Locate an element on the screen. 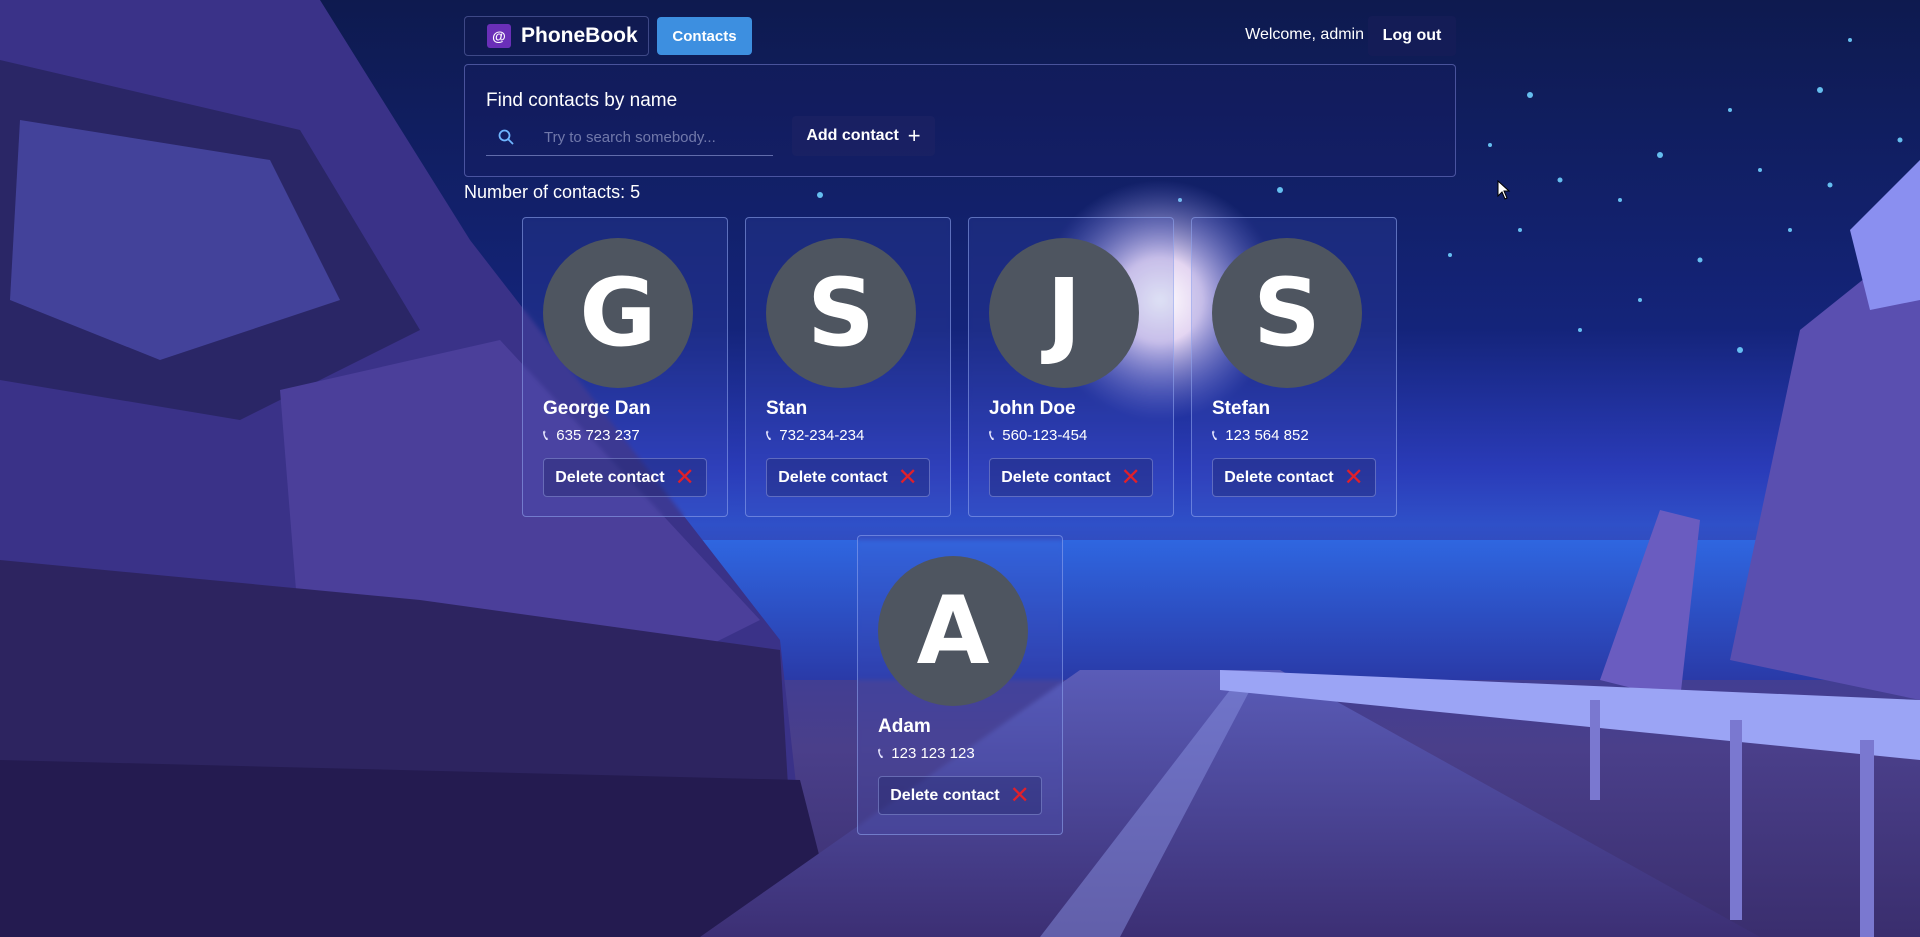 This screenshot has width=1920, height=937. avatar: J is located at coordinates (1064, 313).